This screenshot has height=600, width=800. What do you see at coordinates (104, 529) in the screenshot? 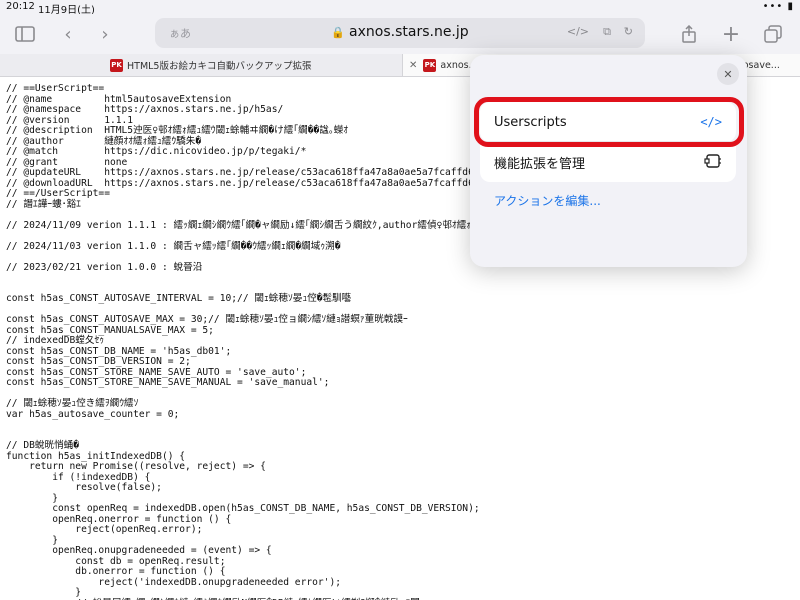
I see `code-line: reject(openReq.error);` at bounding box center [104, 529].